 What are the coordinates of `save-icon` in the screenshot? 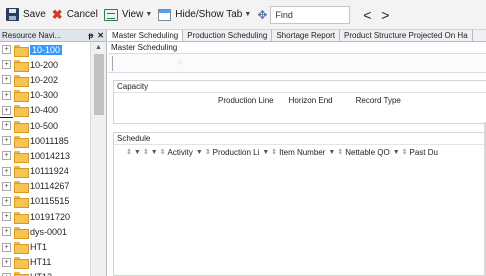 It's located at (12, 14).